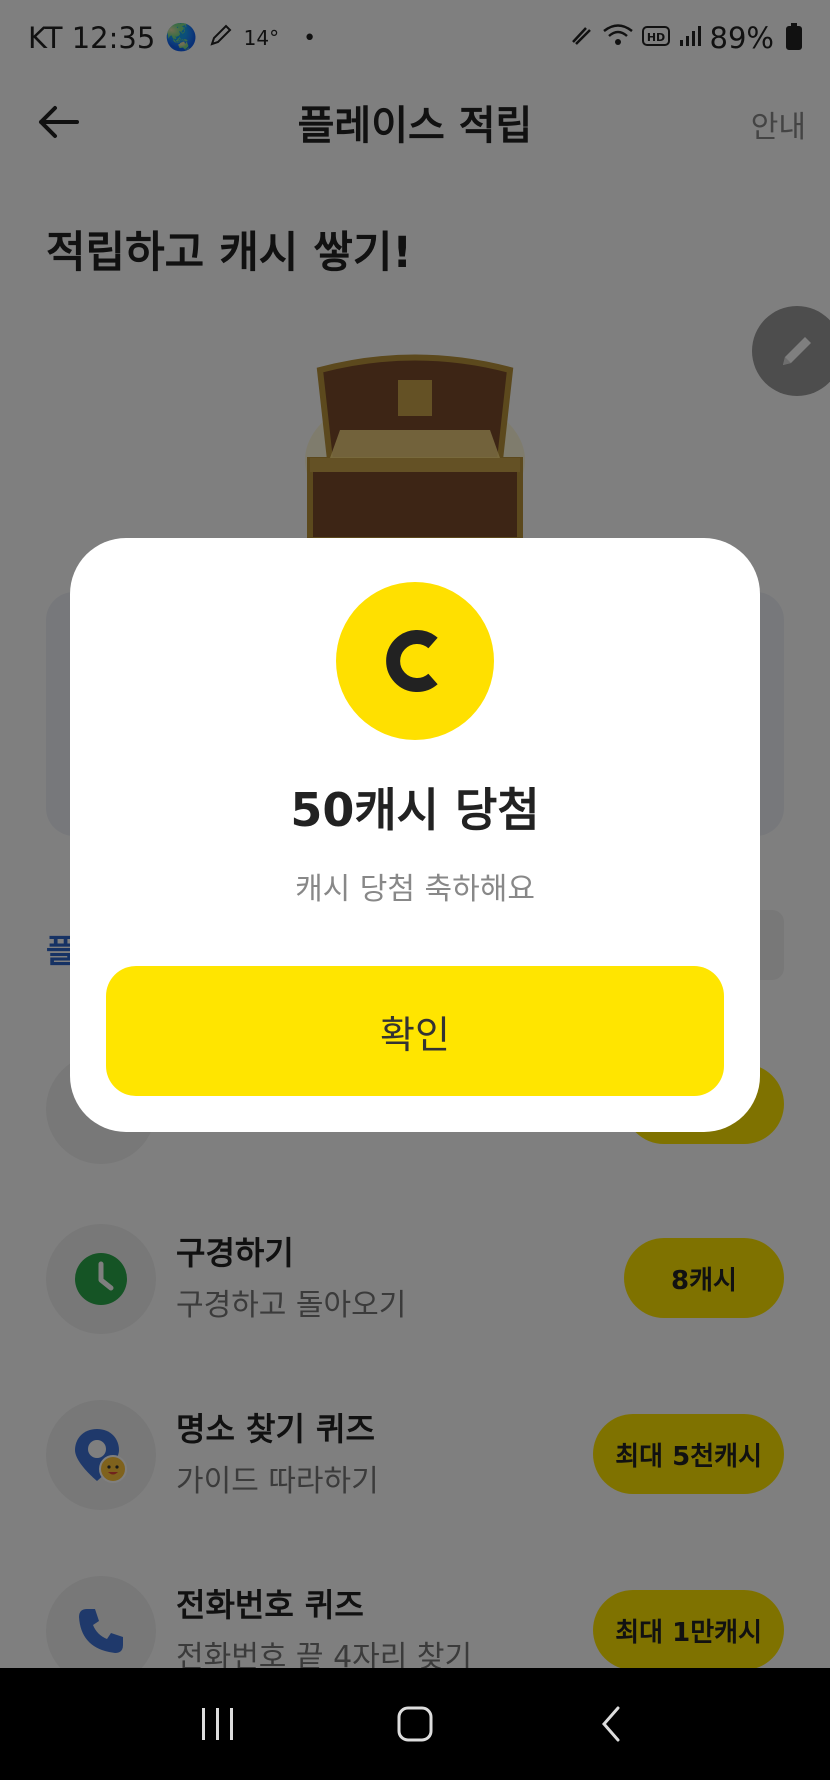 This screenshot has height=1780, width=830. What do you see at coordinates (415, 1031) in the screenshot?
I see `confirm-button: 확인` at bounding box center [415, 1031].